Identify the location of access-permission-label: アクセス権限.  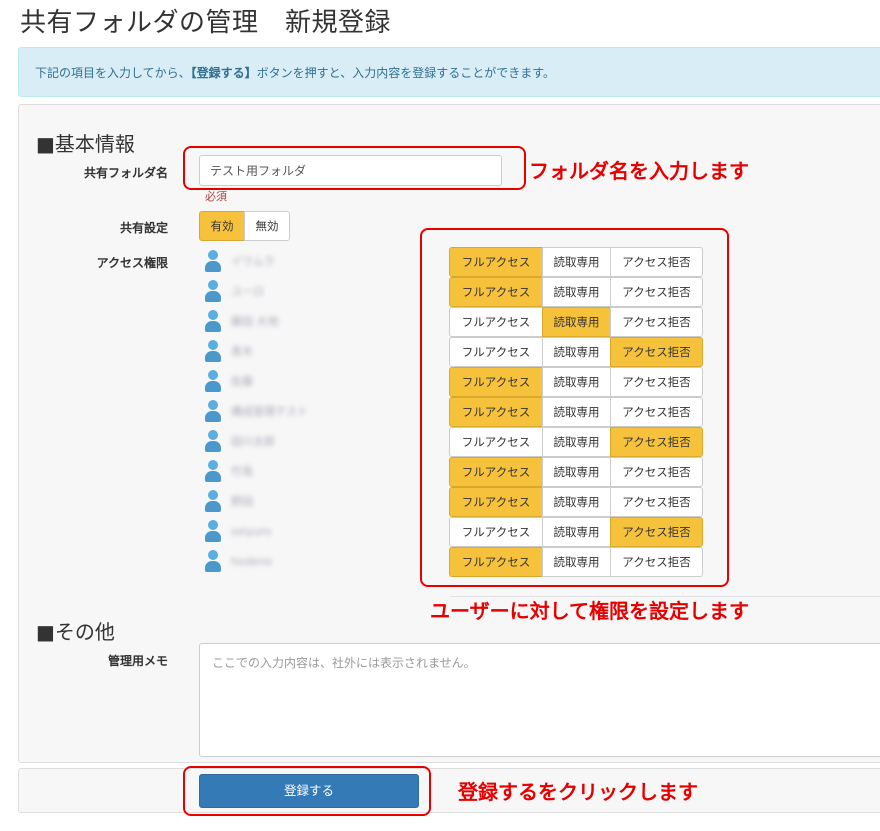
(132, 263).